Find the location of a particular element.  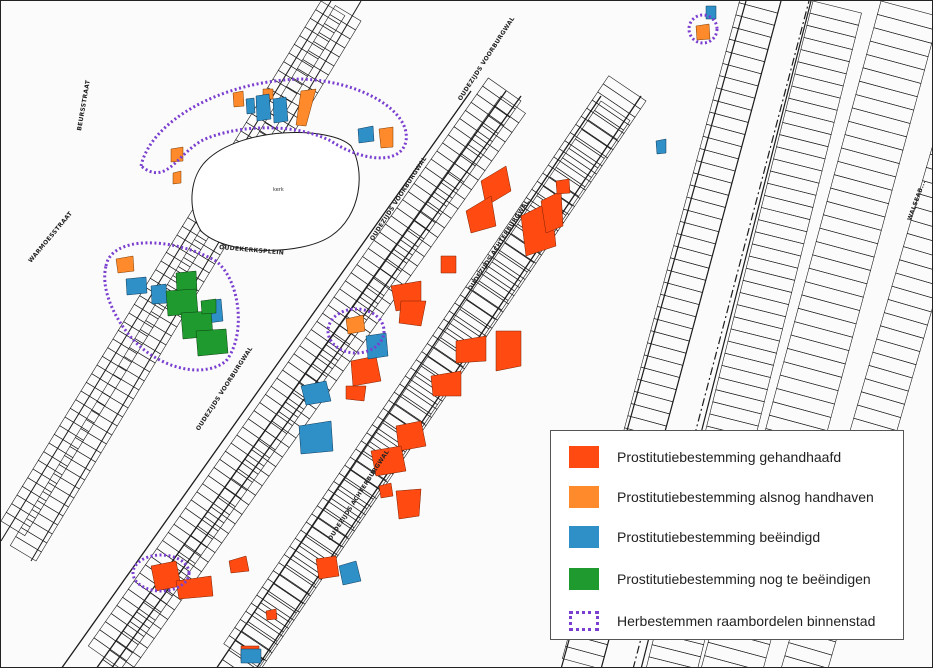

label-beursstraat: BEURSSTRAAT is located at coordinates (84, 105).